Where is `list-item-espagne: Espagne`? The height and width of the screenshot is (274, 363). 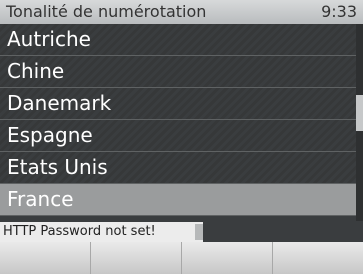 list-item-espagne: Espagne is located at coordinates (178, 136).